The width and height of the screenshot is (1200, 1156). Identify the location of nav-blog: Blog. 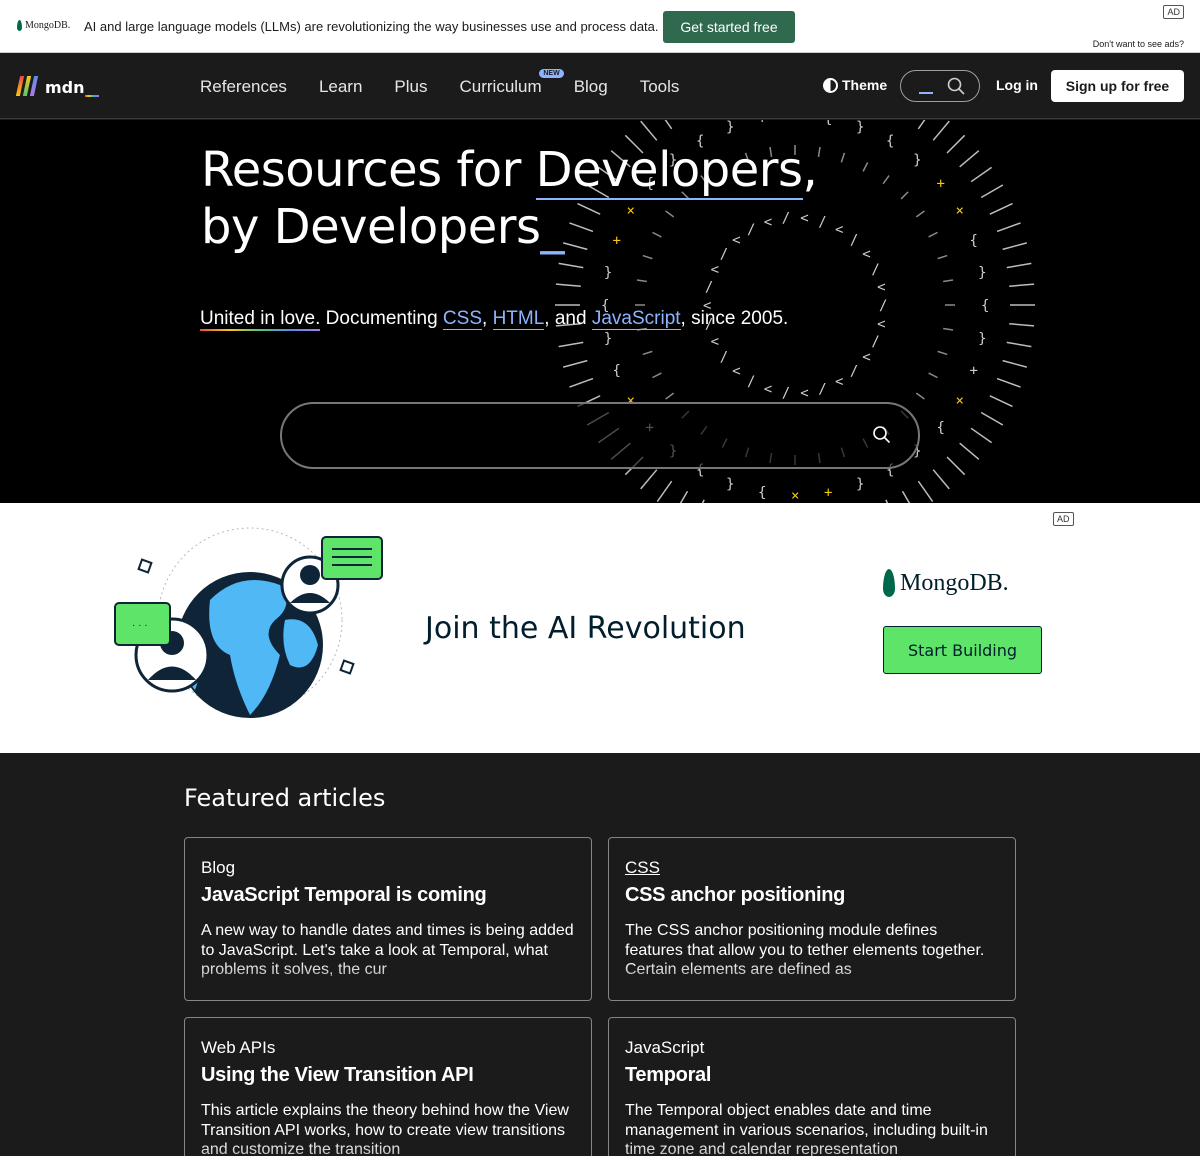
(591, 87).